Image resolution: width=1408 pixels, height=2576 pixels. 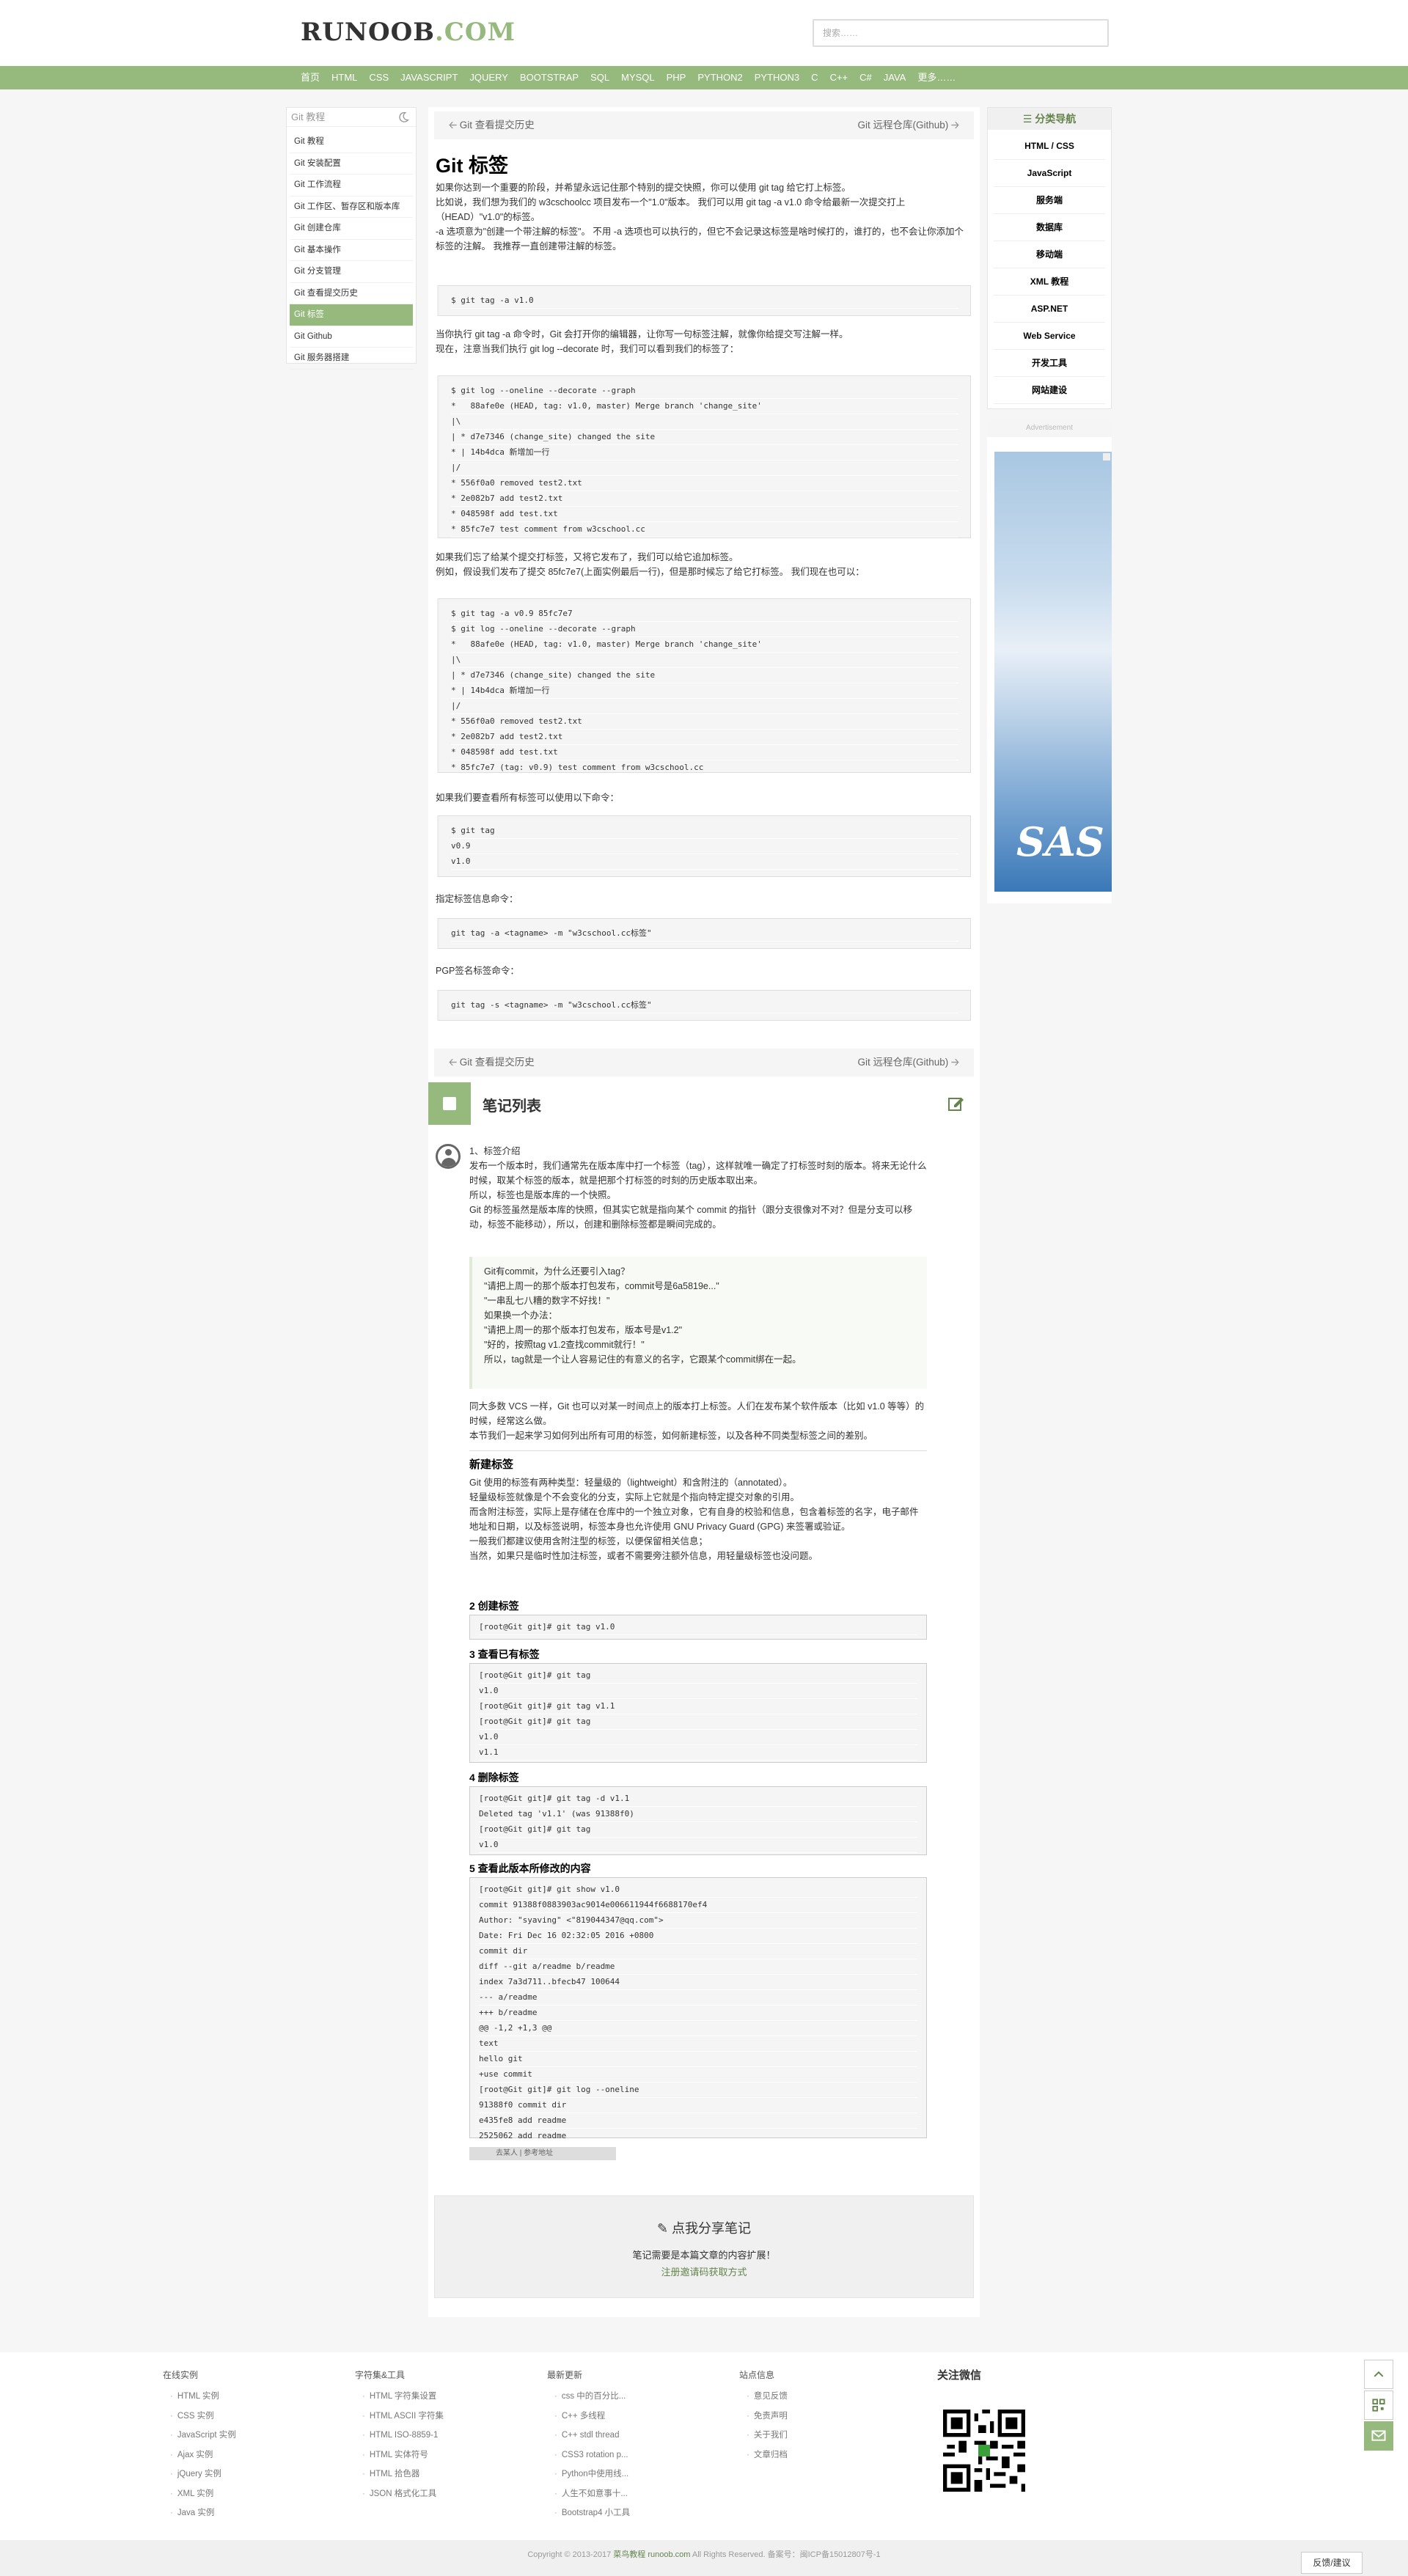 What do you see at coordinates (351, 293) in the screenshot?
I see `sidebar-item: Git 查看提交历史` at bounding box center [351, 293].